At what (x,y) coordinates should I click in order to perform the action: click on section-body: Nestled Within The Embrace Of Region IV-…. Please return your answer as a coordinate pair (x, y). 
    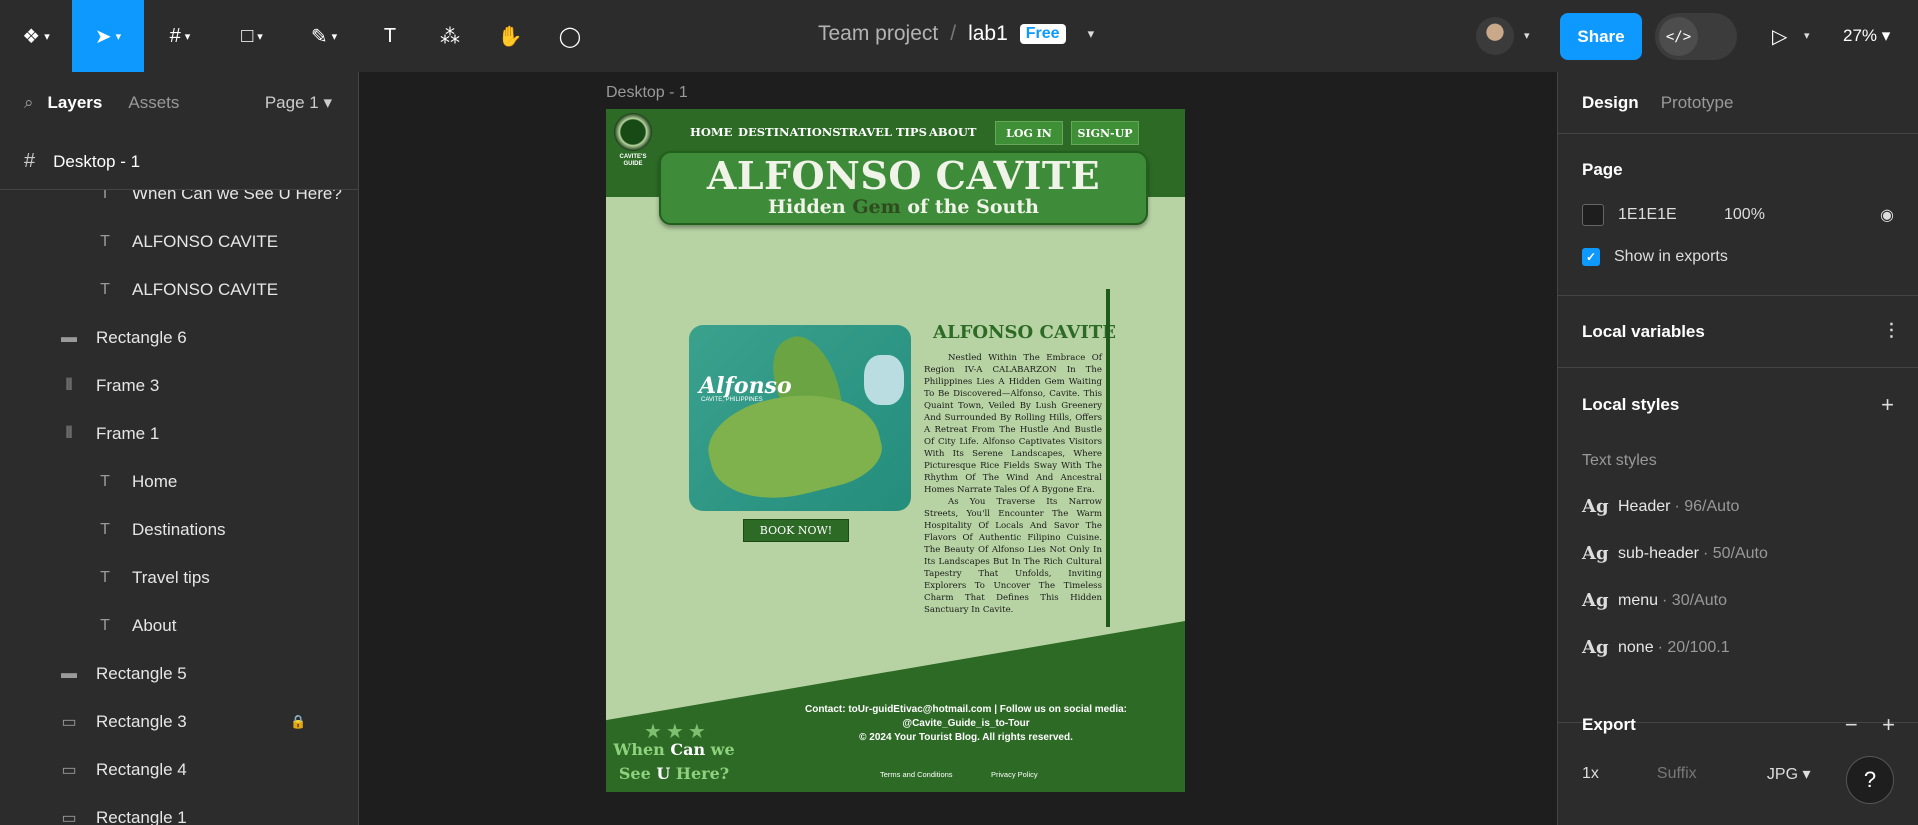
    Looking at the image, I should click on (1013, 484).